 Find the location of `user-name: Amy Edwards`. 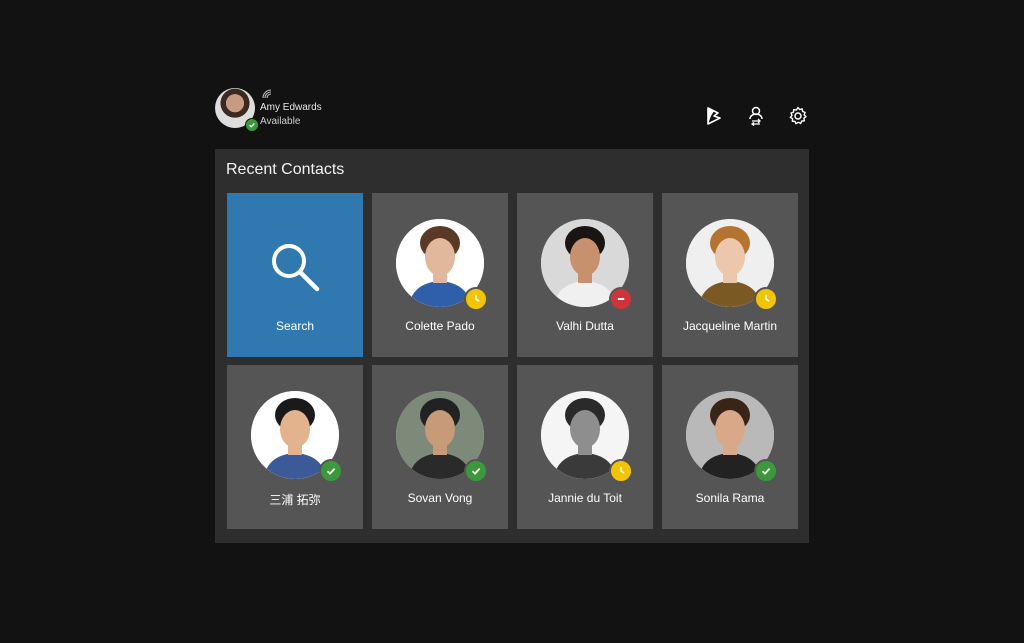

user-name: Amy Edwards is located at coordinates (291, 107).